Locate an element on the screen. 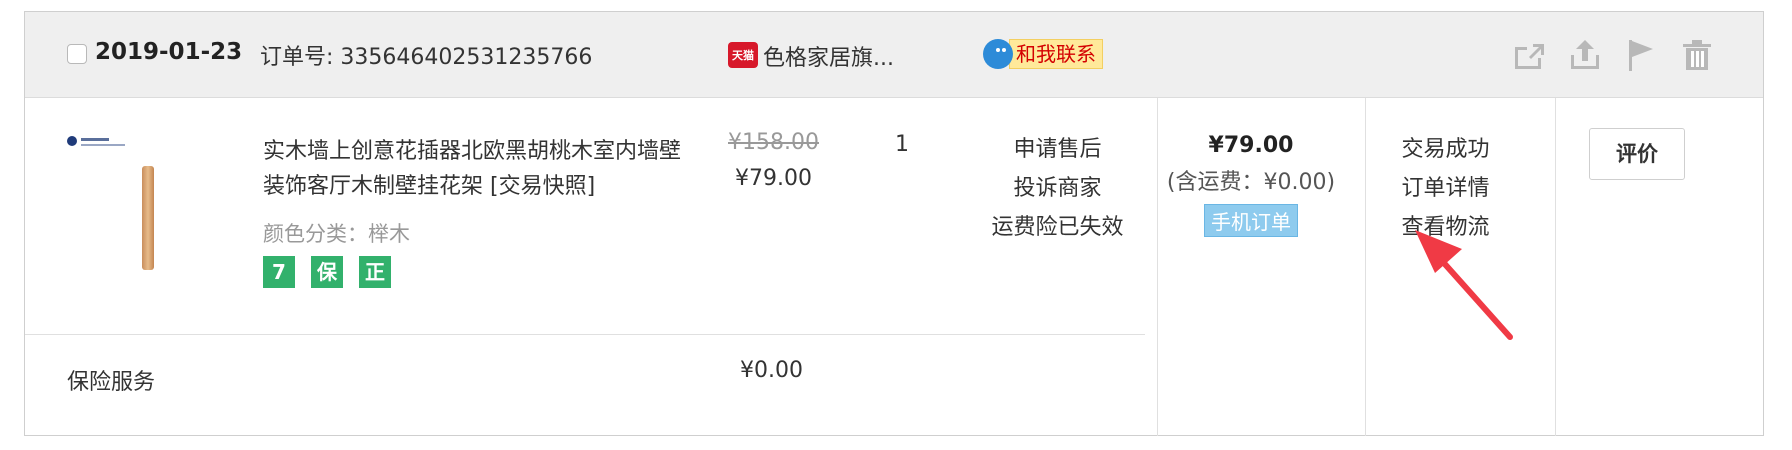 The image size is (1792, 450). total-price: ¥79.00 is located at coordinates (1251, 145).